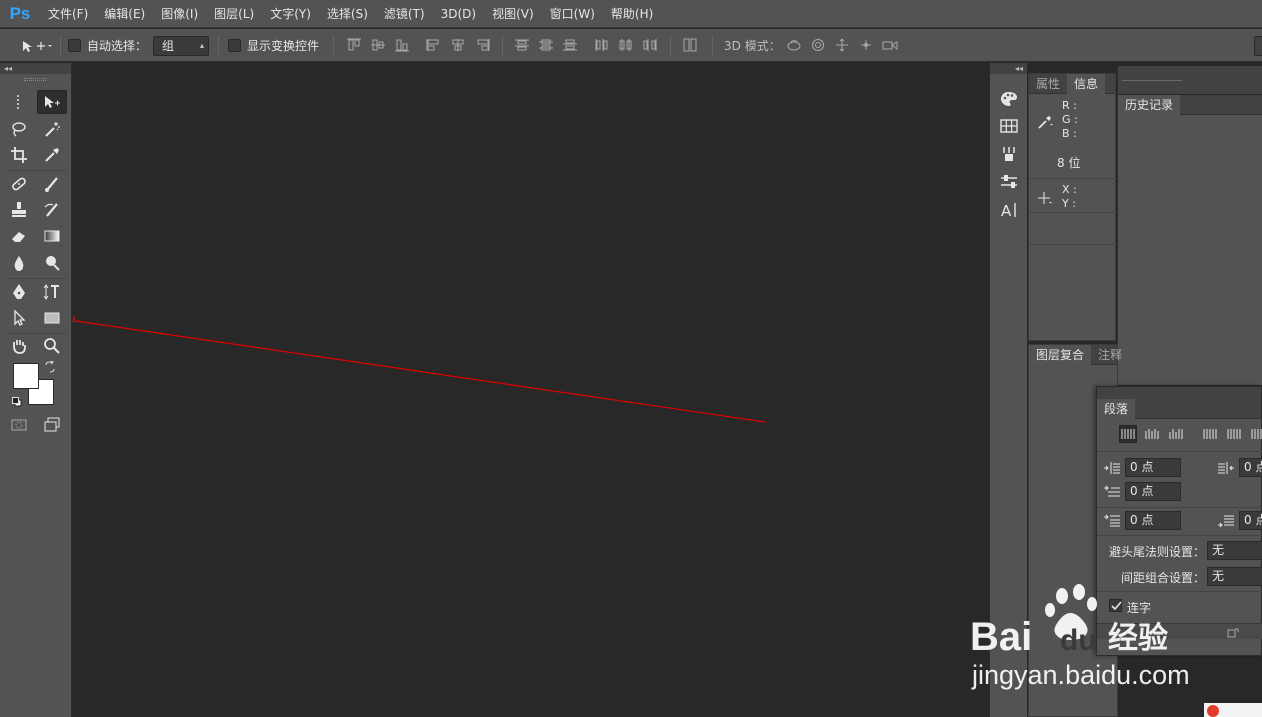 The width and height of the screenshot is (1262, 717). What do you see at coordinates (890, 45) in the screenshot?
I see `scale-3d-icon` at bounding box center [890, 45].